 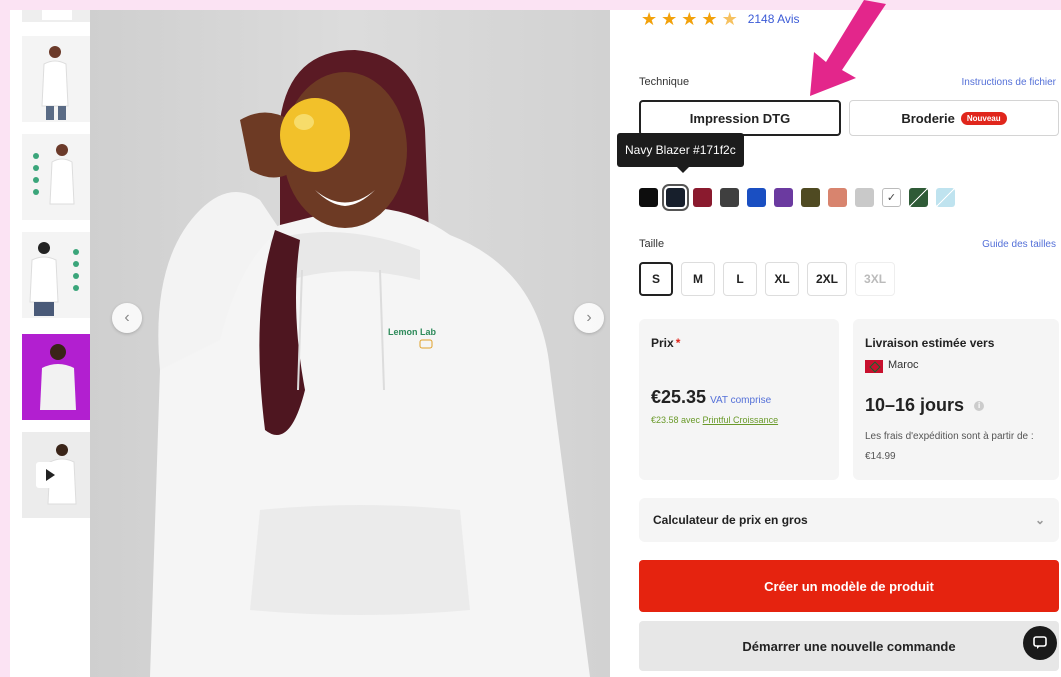 I want to click on half-star-icon: ★, so click(x=729, y=19).